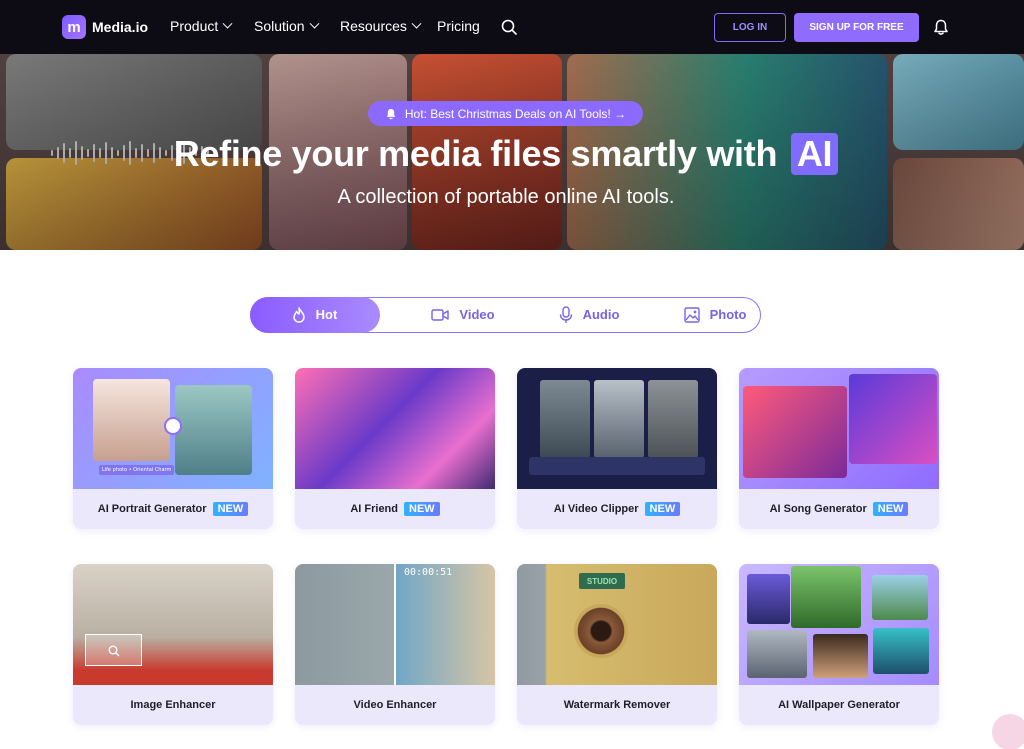 Image resolution: width=1024 pixels, height=749 pixels. I want to click on nav-solution-label: Solution, so click(279, 26).